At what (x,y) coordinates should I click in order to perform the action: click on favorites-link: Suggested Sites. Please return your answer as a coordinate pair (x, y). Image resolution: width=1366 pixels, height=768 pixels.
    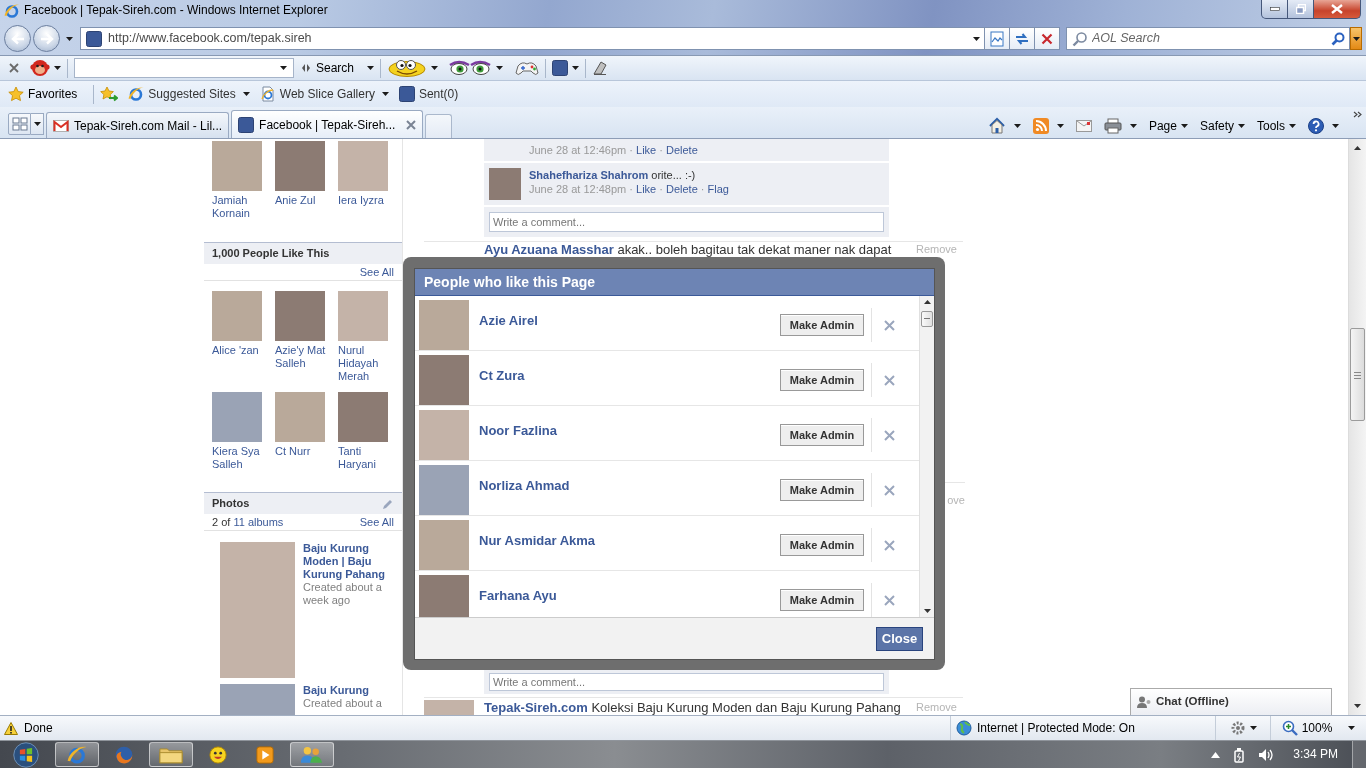
    Looking at the image, I should click on (189, 94).